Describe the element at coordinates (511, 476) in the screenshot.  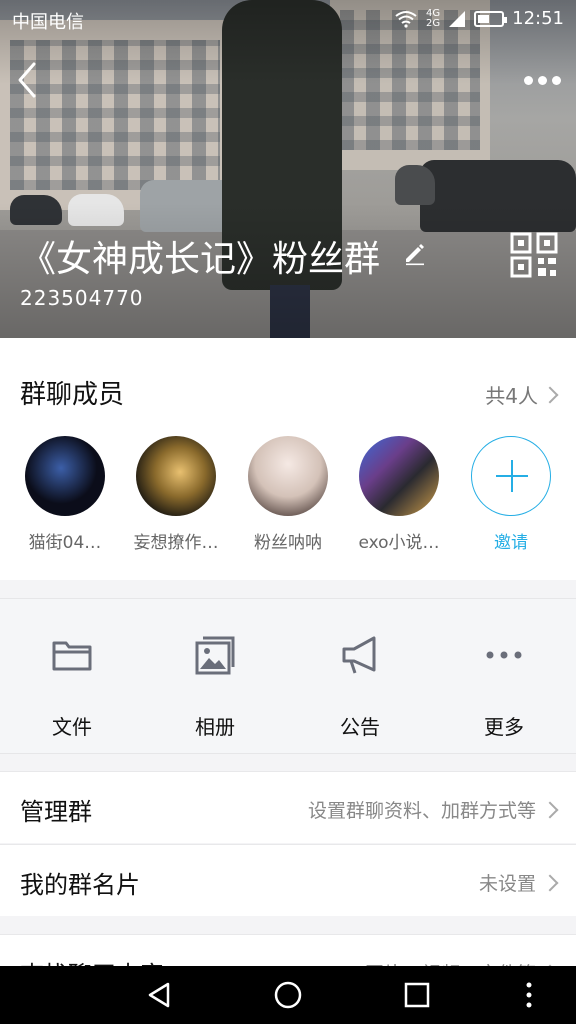
I see `plus-icon` at that location.